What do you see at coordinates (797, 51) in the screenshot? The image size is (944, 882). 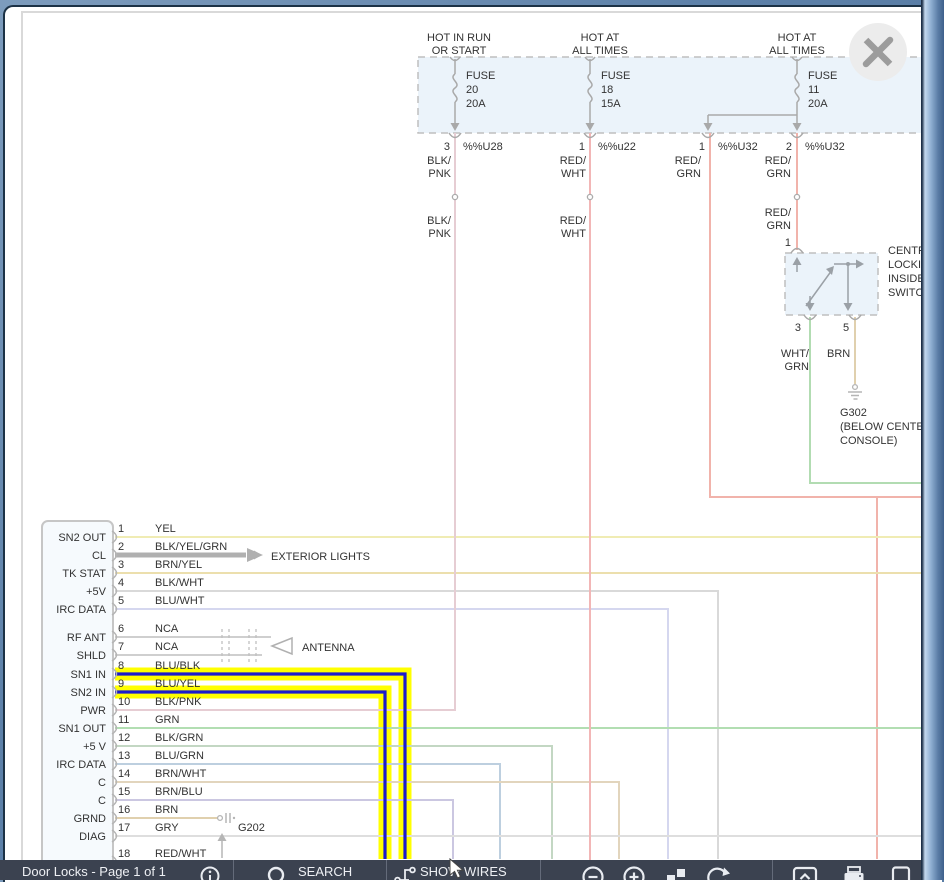 I see `label: ALL TIMES` at bounding box center [797, 51].